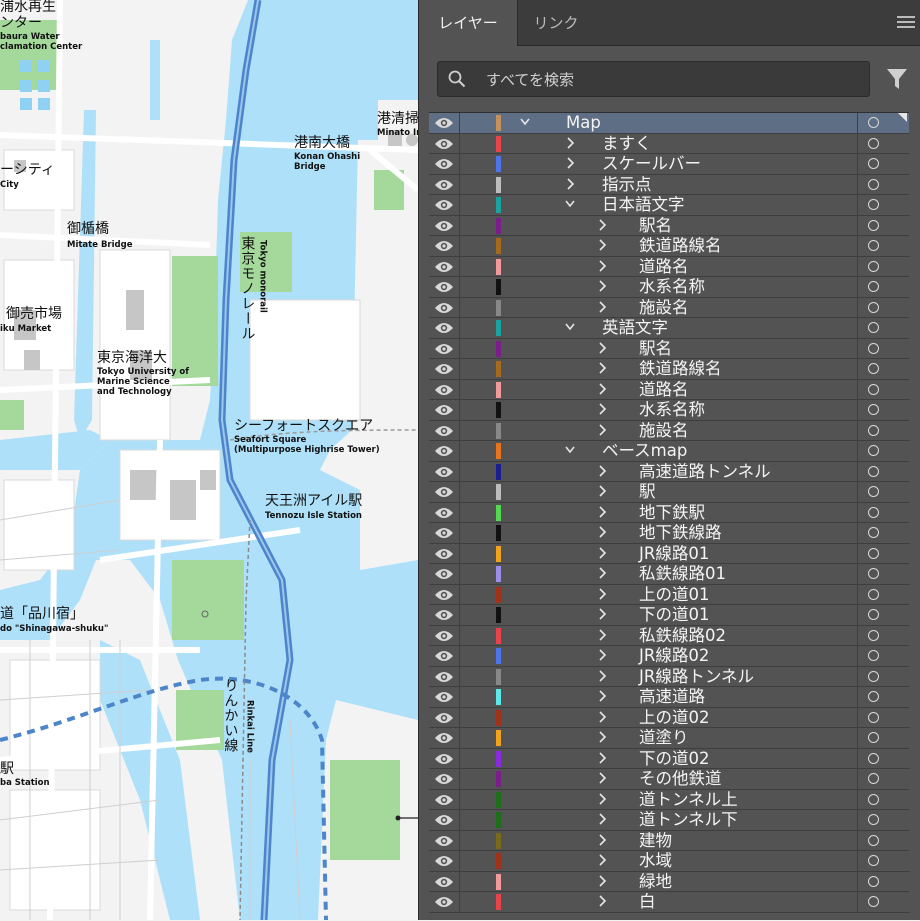  I want to click on layer-row: 道塗り, so click(669, 738).